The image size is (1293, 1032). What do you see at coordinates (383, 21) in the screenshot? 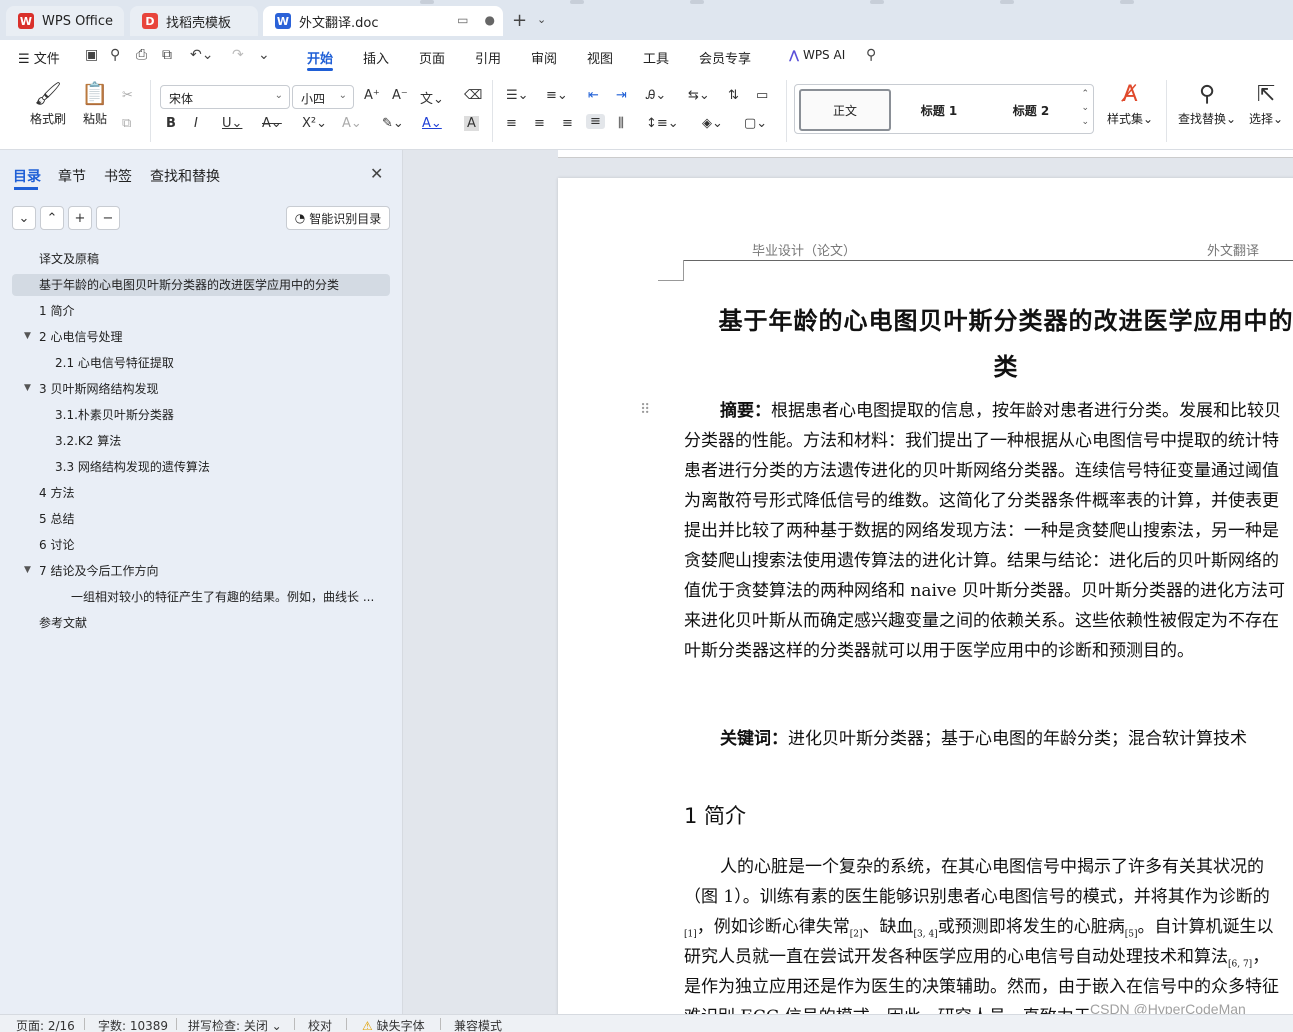
I see `tab-document: W 外文翻译.doc ▭ ●` at bounding box center [383, 21].